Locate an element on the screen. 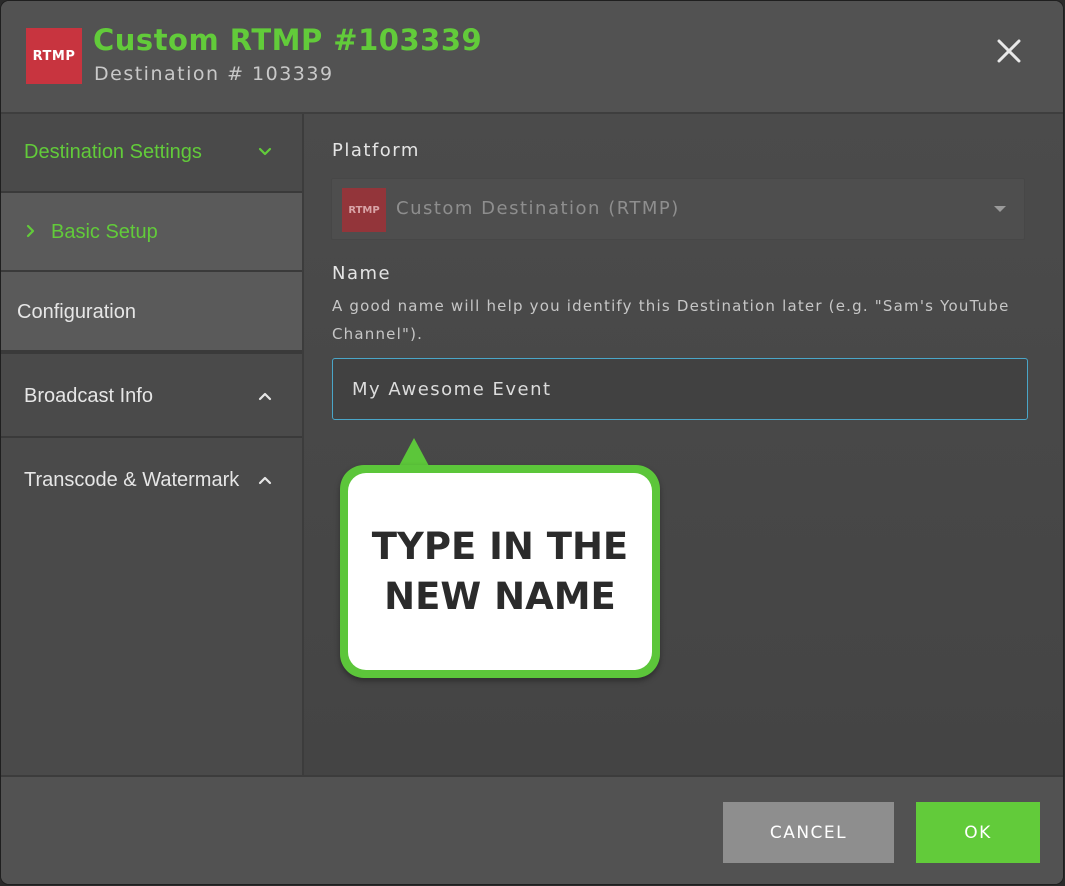 The image size is (1065, 886). sidebar-item-transcode-watermark: Transcode & Watermark is located at coordinates (151, 479).